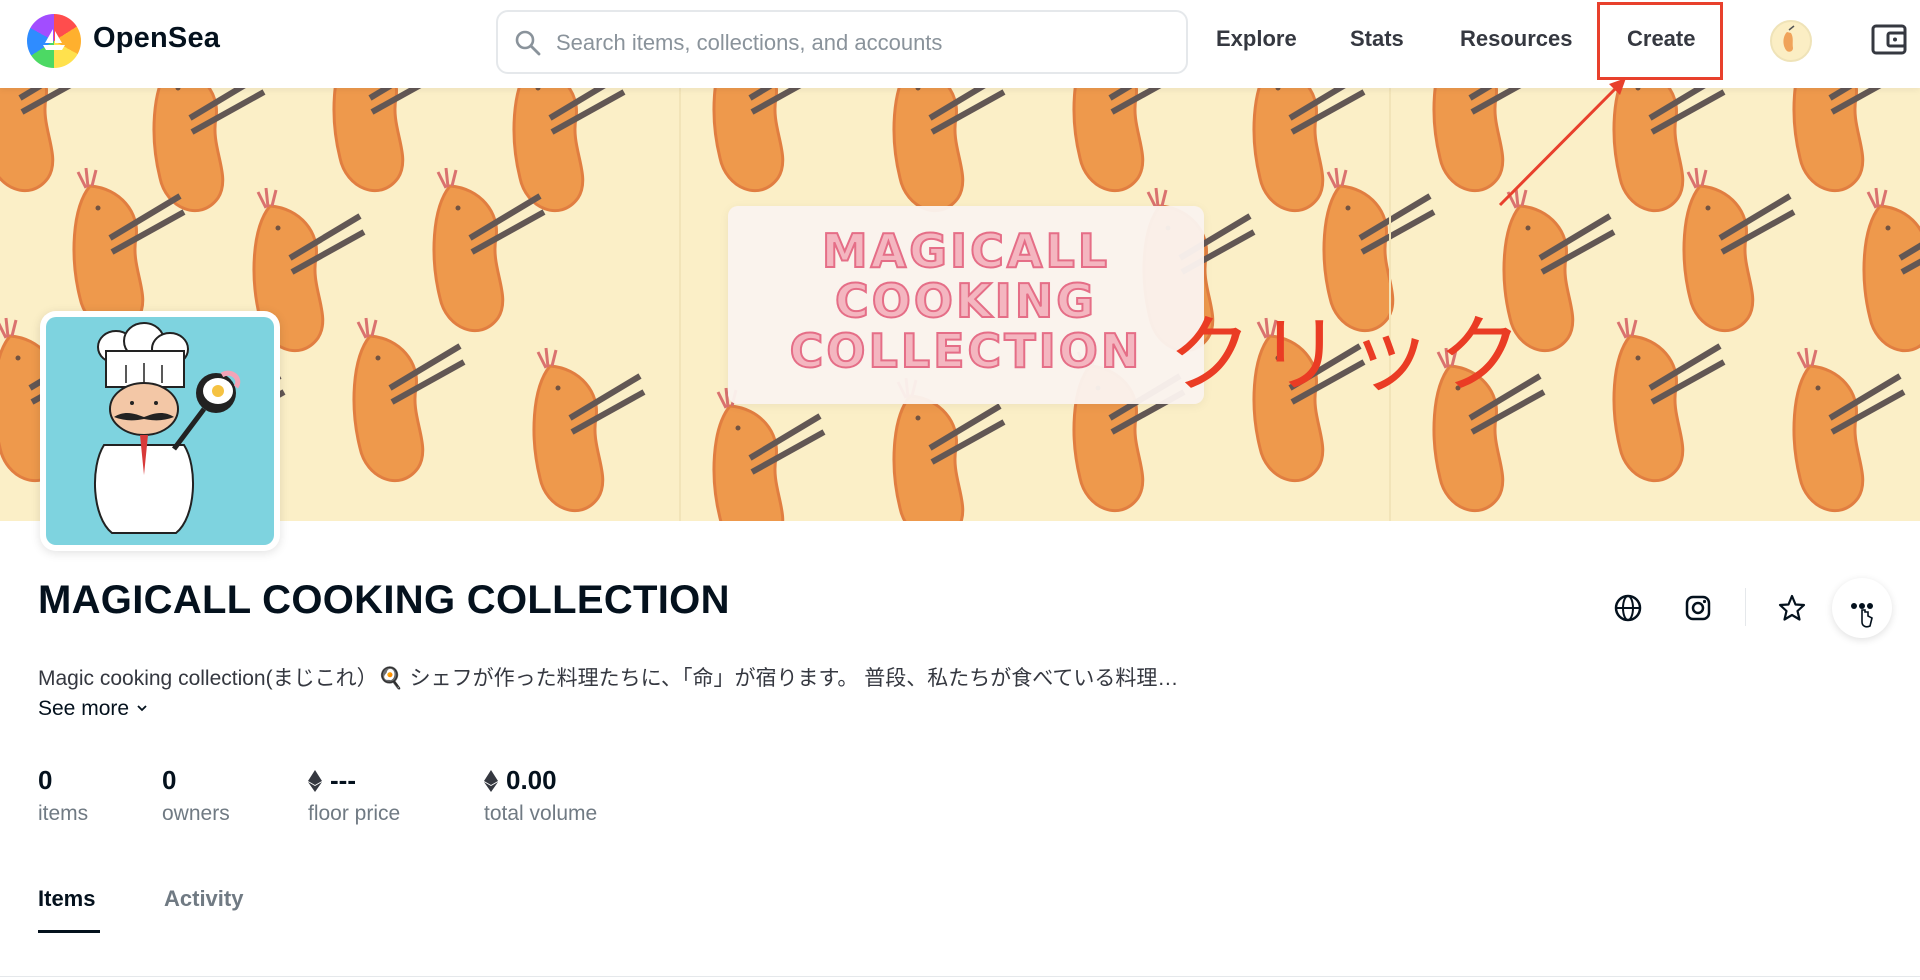 This screenshot has width=1920, height=980. I want to click on see-more-link: See more, so click(93, 709).